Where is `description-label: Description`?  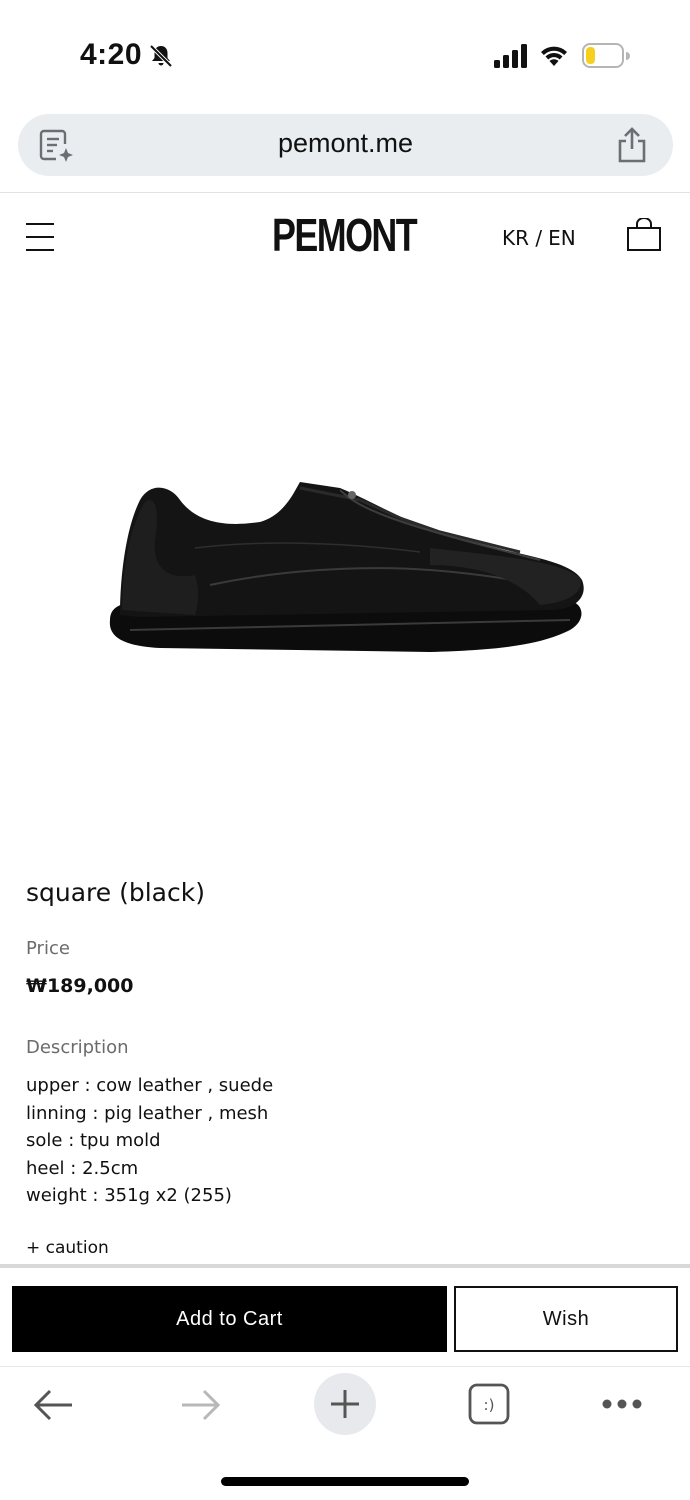
description-label: Description is located at coordinates (77, 1047).